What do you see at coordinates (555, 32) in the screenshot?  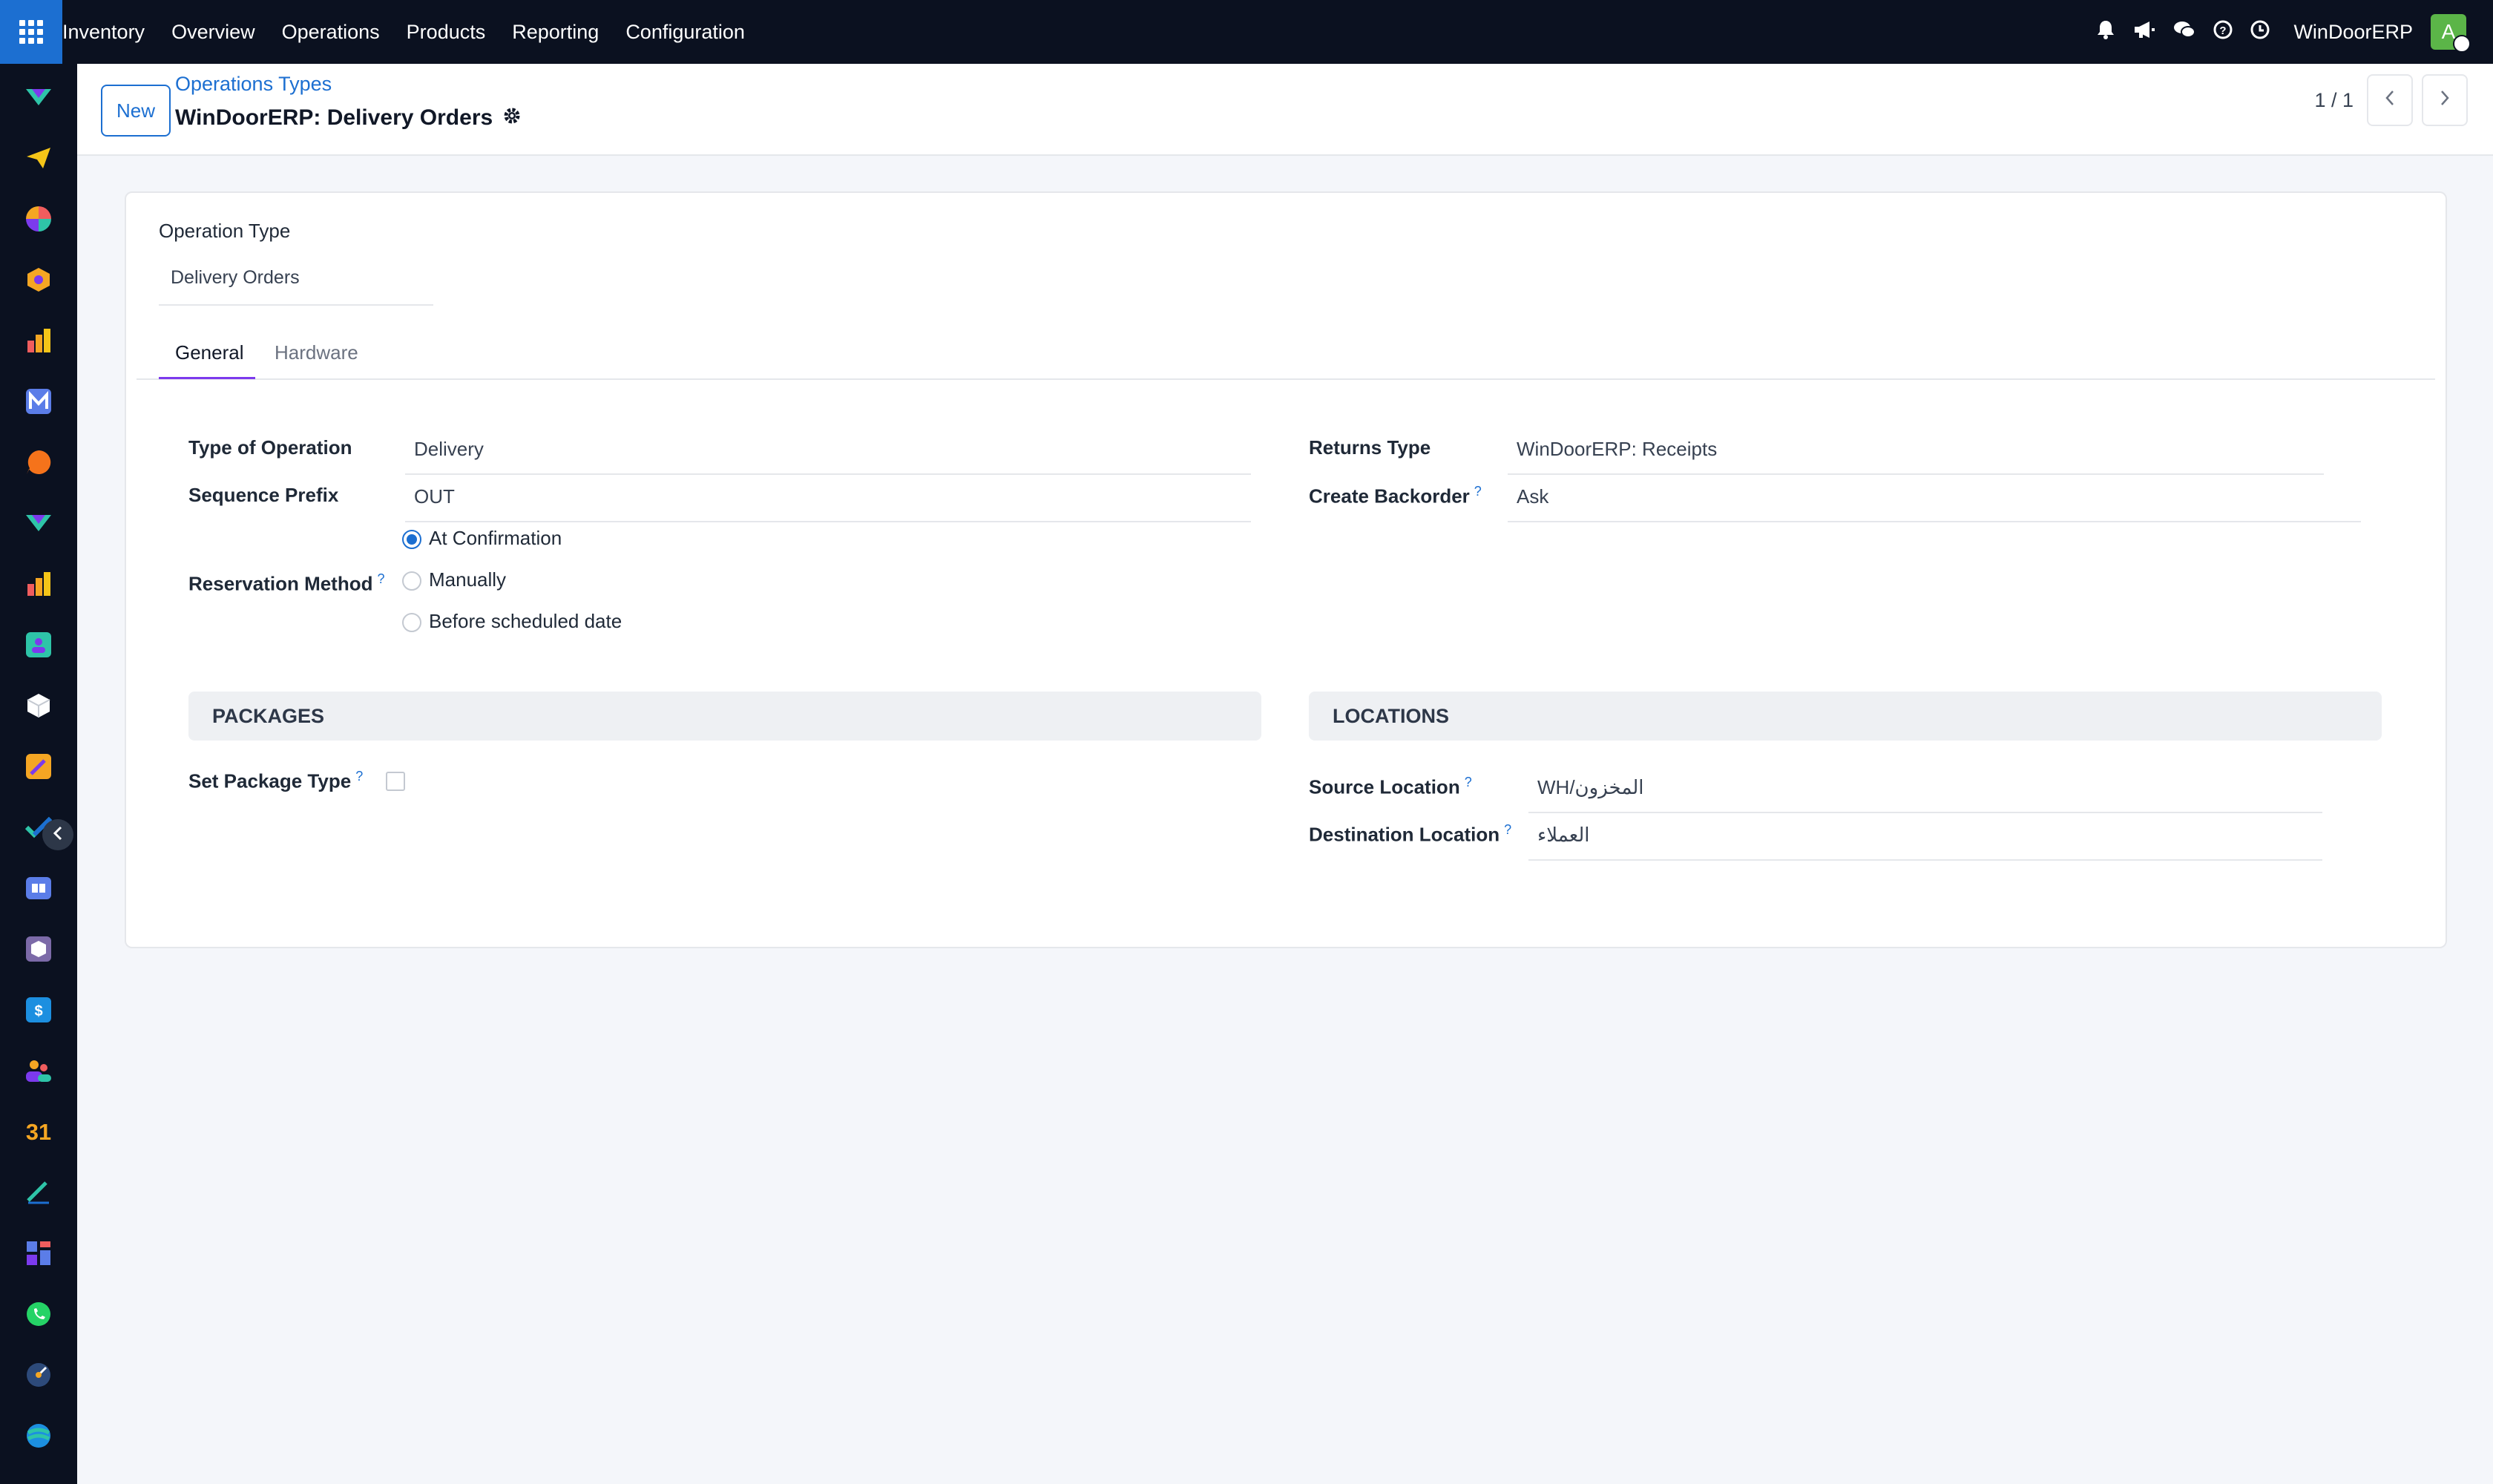 I see `menu-reporting: Reporting` at bounding box center [555, 32].